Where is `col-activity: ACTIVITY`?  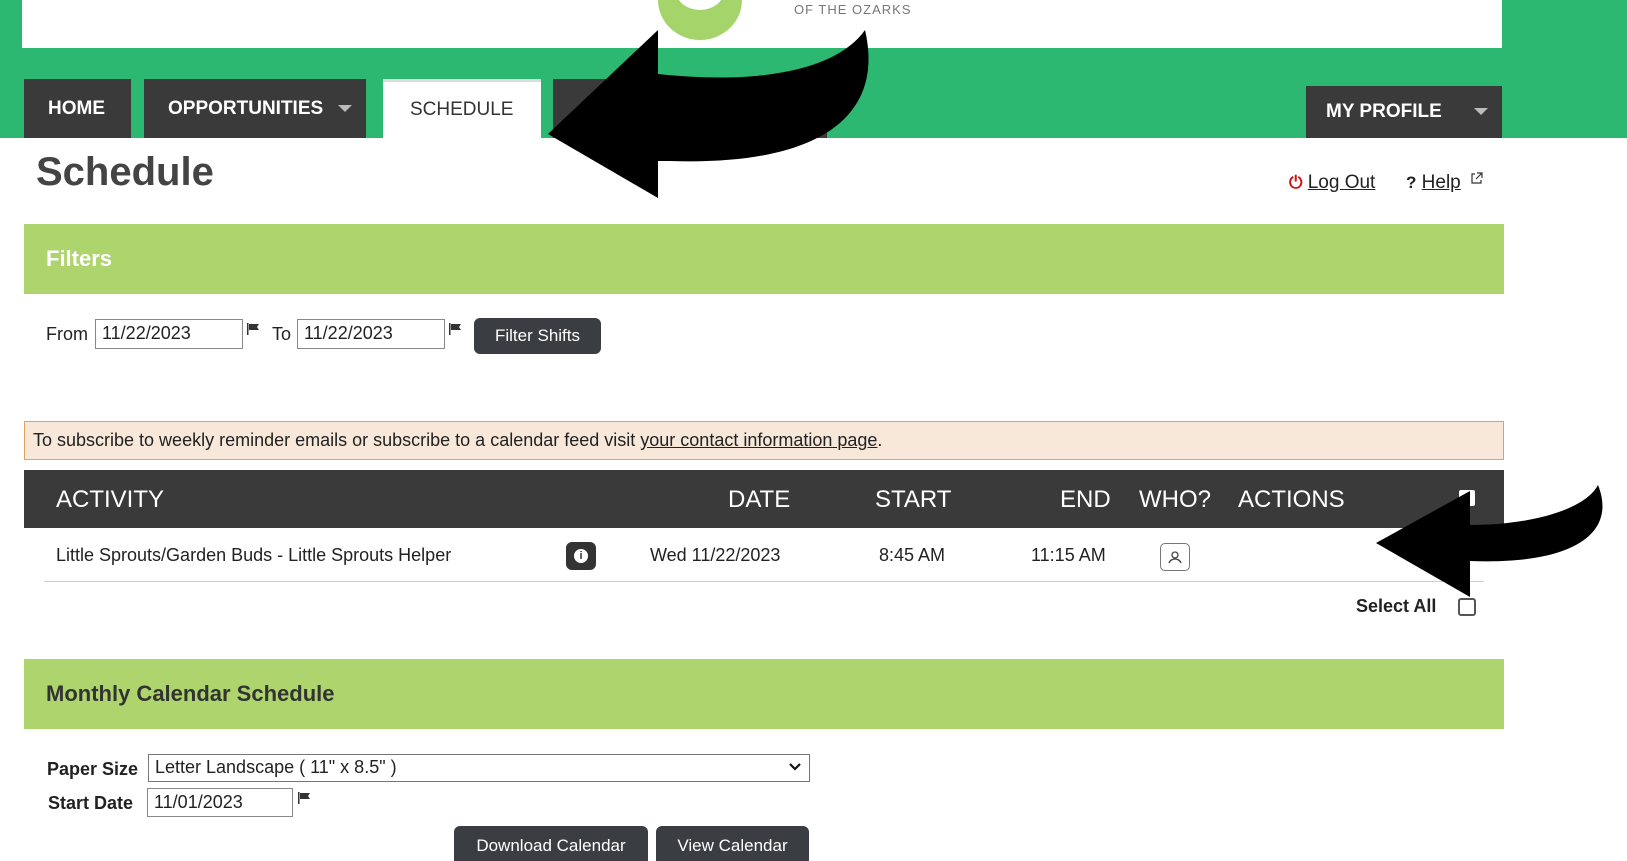 col-activity: ACTIVITY is located at coordinates (110, 499).